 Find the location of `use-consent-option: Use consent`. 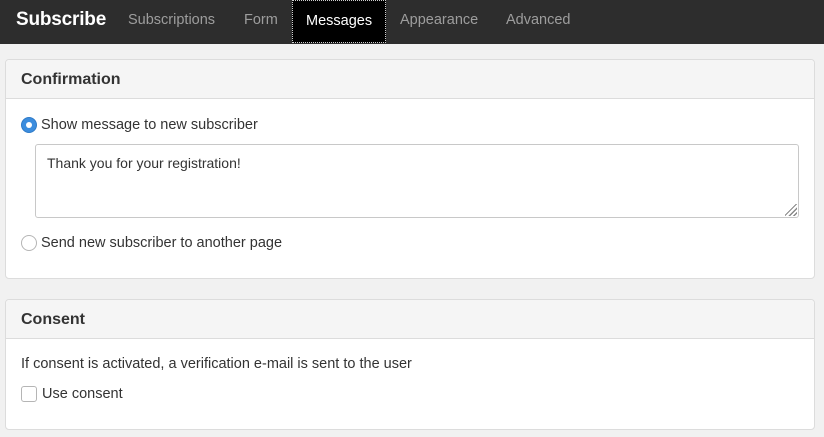

use-consent-option: Use consent is located at coordinates (72, 394).